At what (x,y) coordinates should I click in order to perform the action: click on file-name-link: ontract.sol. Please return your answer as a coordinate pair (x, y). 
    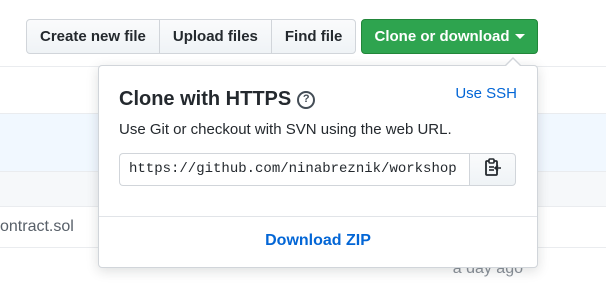
    Looking at the image, I should click on (37, 227).